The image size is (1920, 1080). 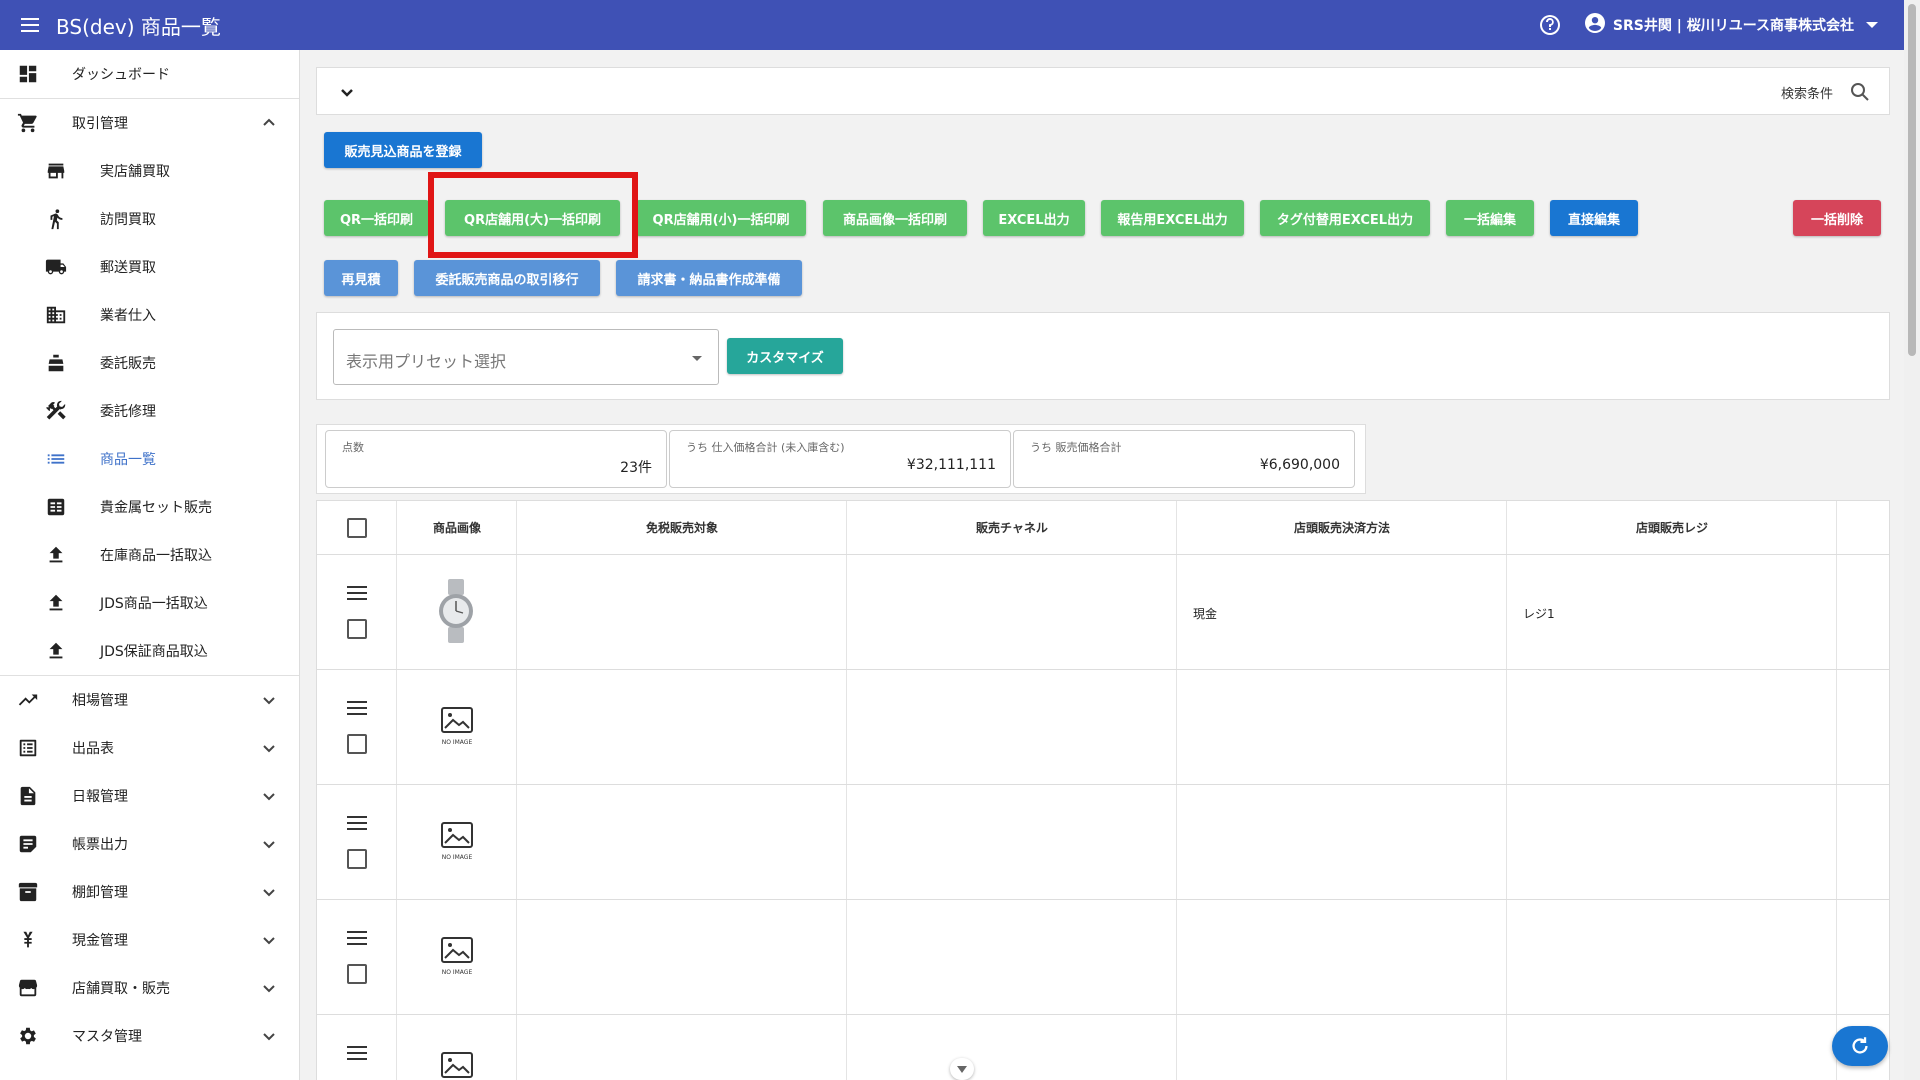 I want to click on no-image-icon, so click(x=457, y=1065).